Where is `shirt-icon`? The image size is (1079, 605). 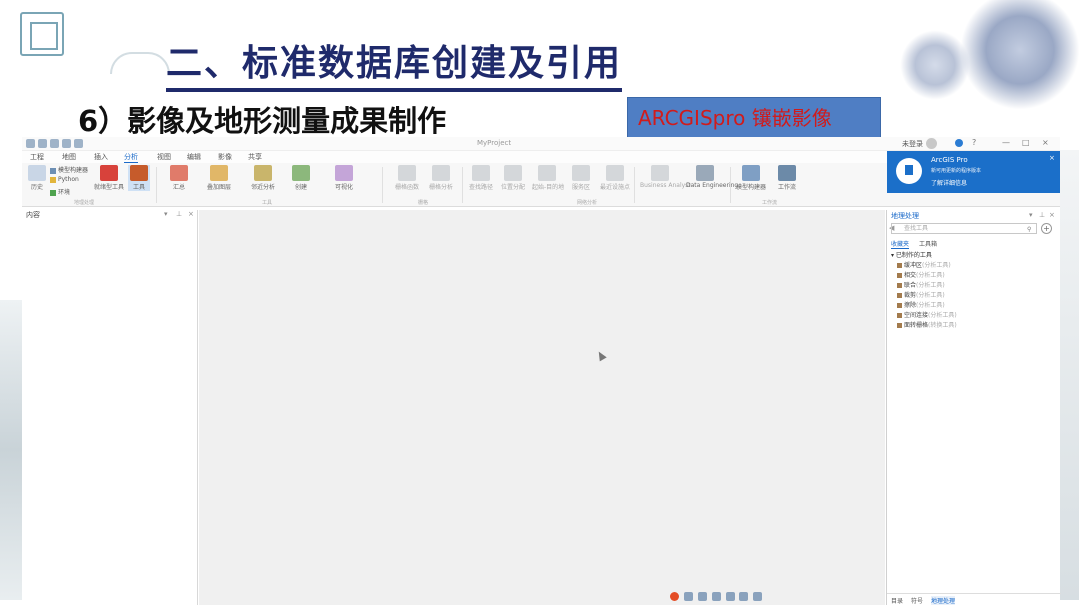
shirt-icon is located at coordinates (730, 596).